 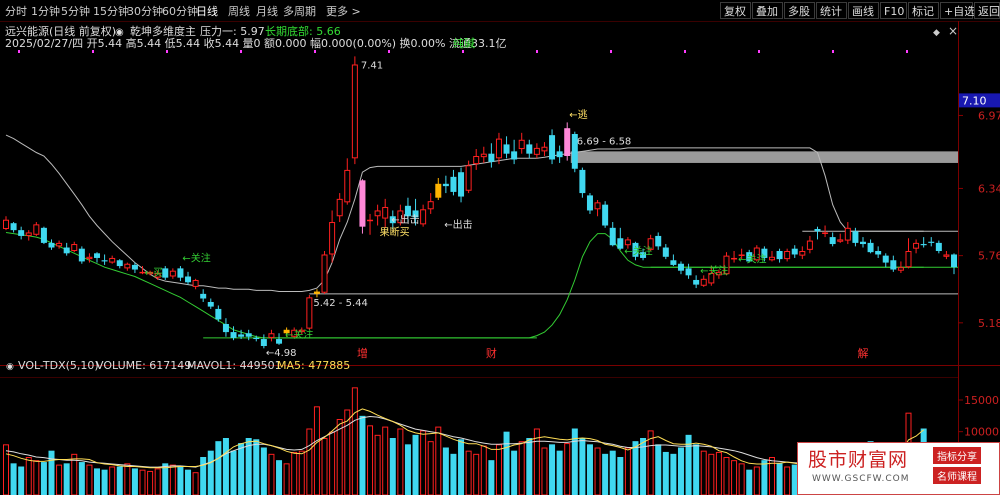 I want to click on toolbar-button-8: 返回, so click(x=987, y=10).